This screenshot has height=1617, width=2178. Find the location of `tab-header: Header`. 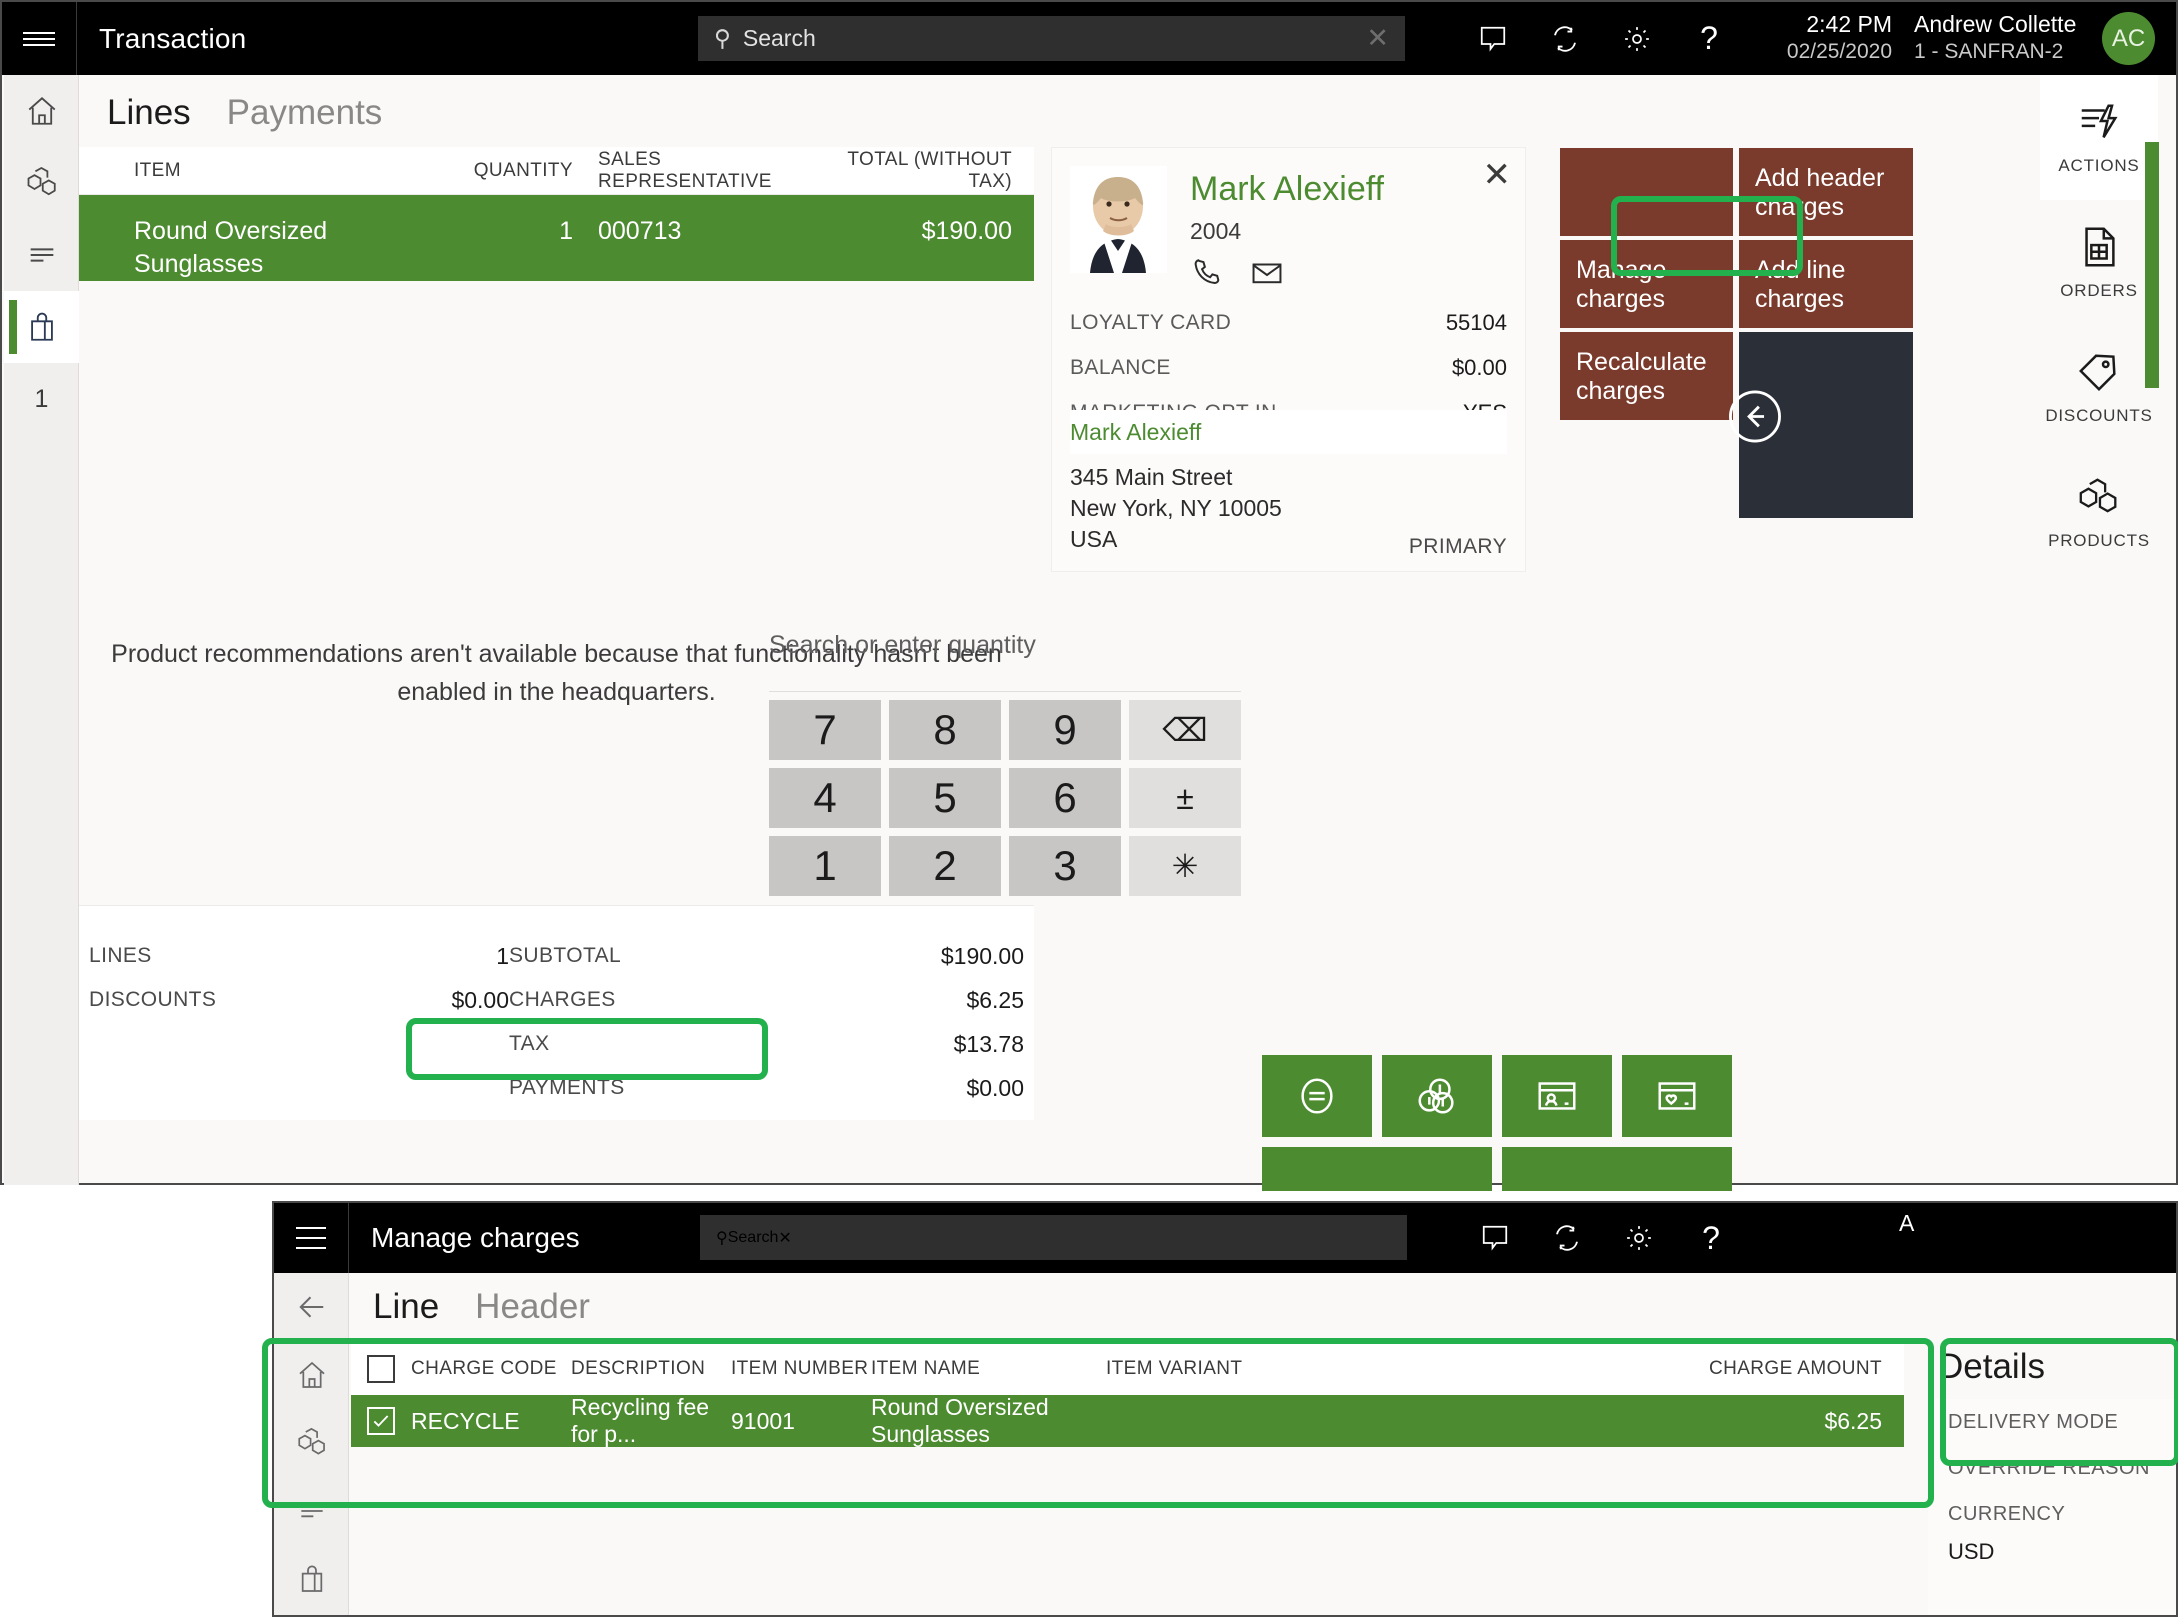

tab-header: Header is located at coordinates (532, 1307).